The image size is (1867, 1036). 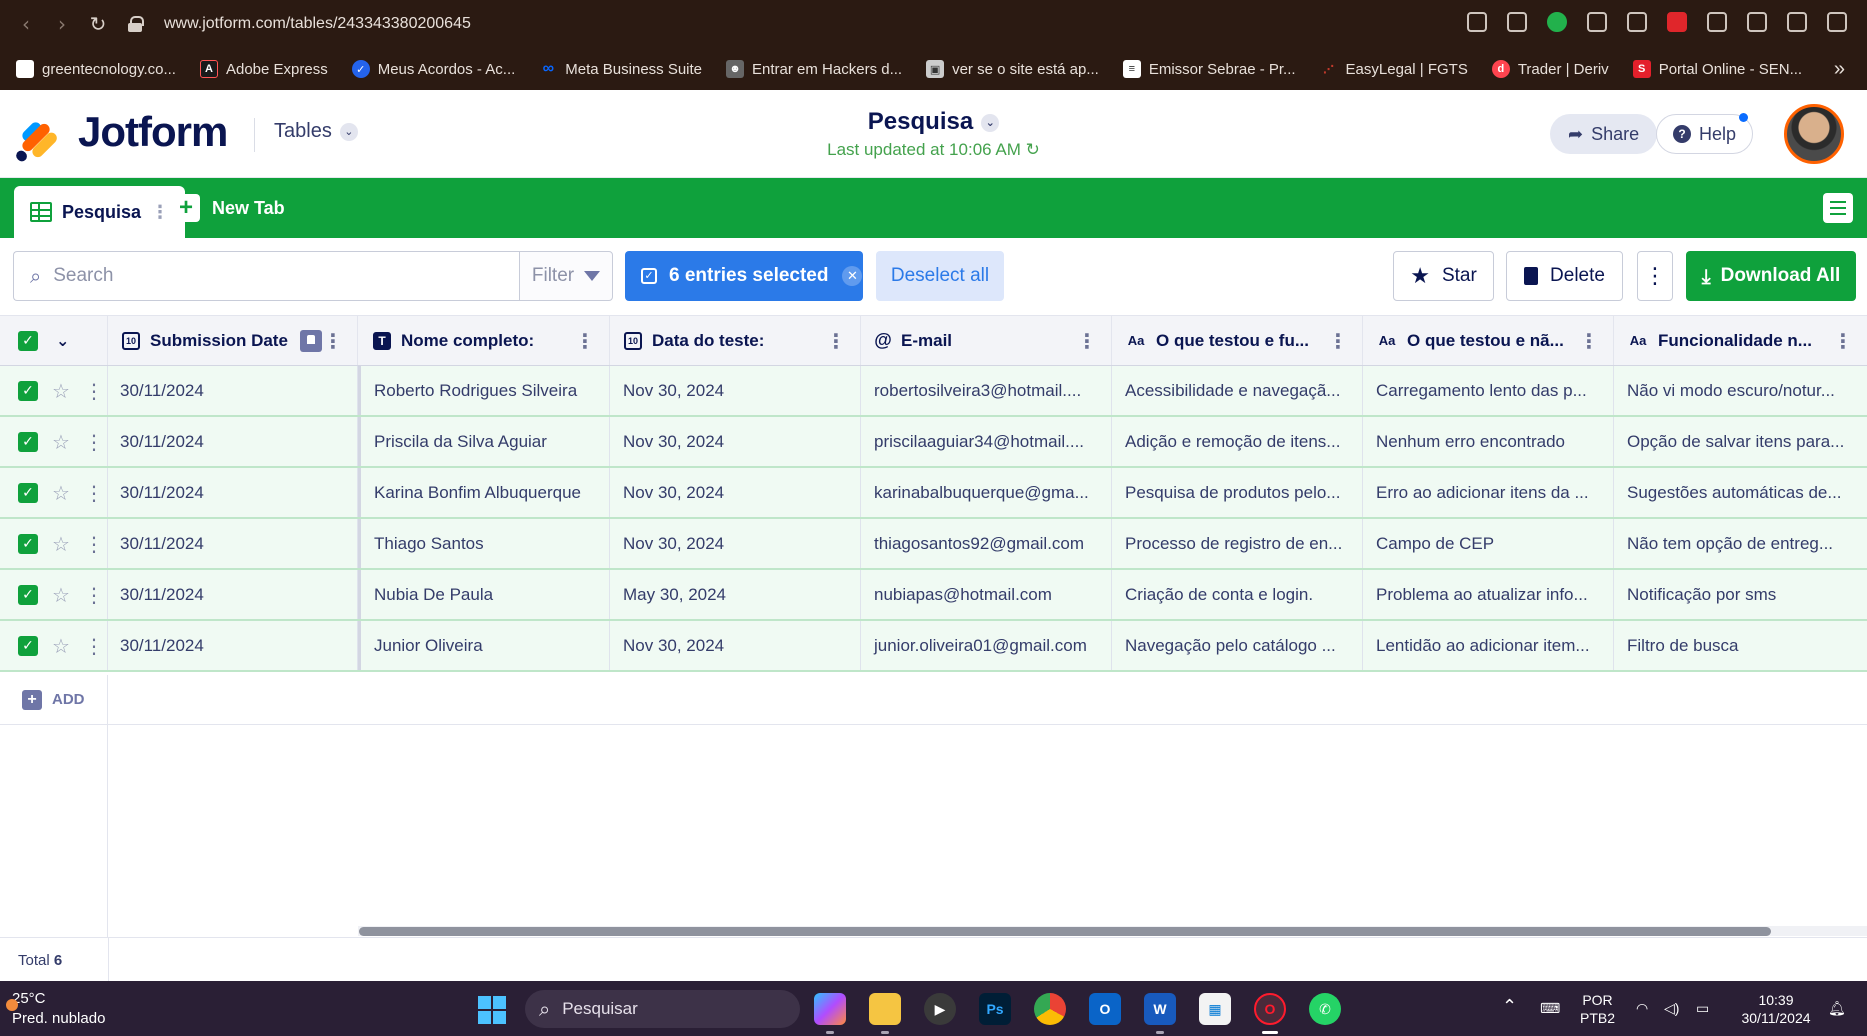 What do you see at coordinates (28, 340) in the screenshot?
I see `select-all-checkbox: ✓` at bounding box center [28, 340].